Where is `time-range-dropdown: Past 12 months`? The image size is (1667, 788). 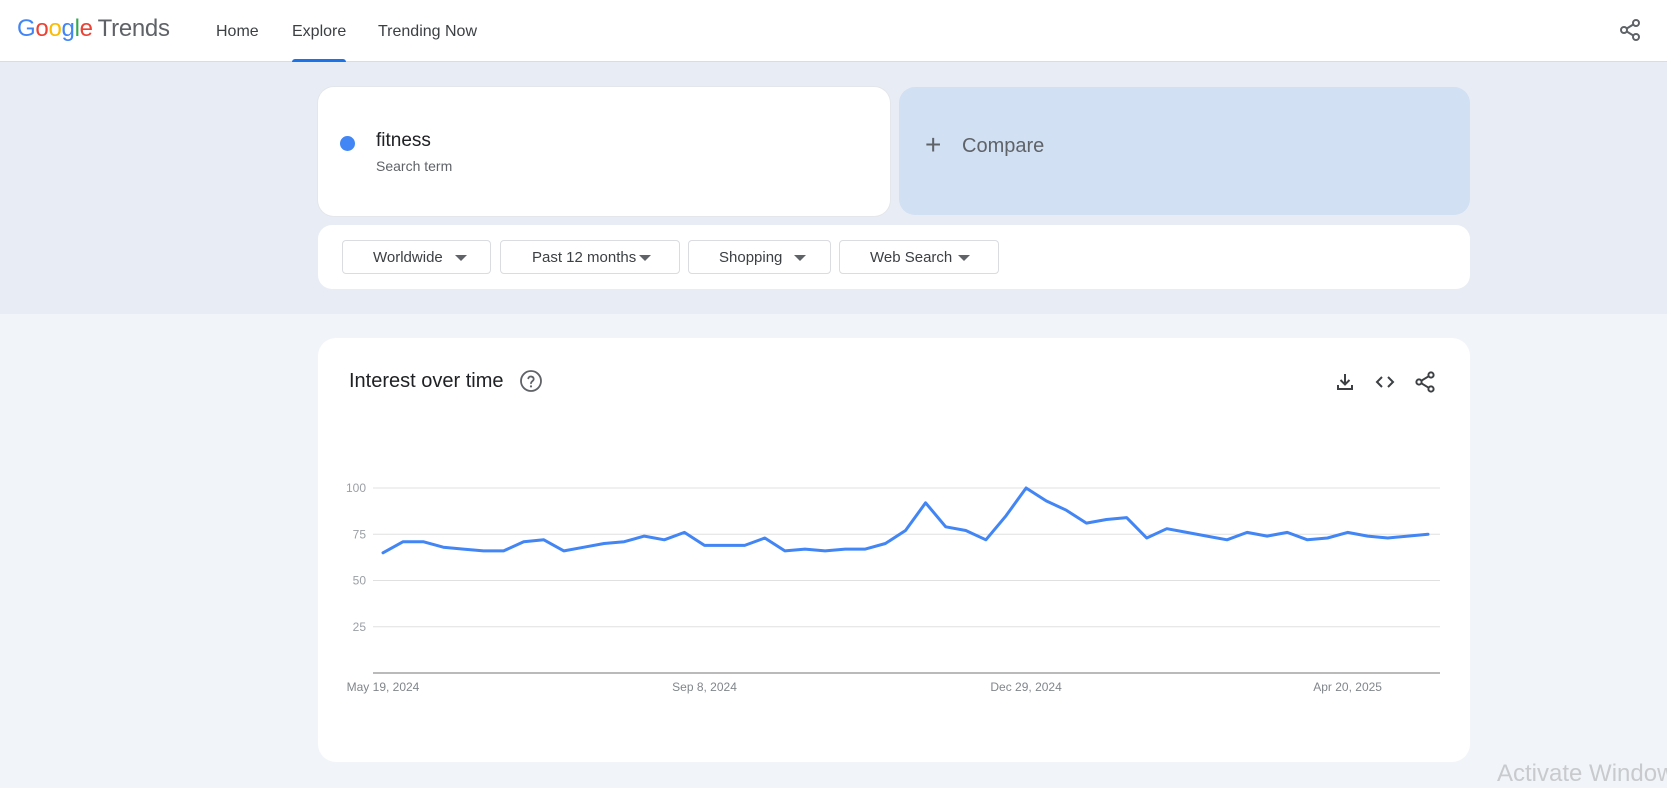
time-range-dropdown: Past 12 months is located at coordinates (590, 257).